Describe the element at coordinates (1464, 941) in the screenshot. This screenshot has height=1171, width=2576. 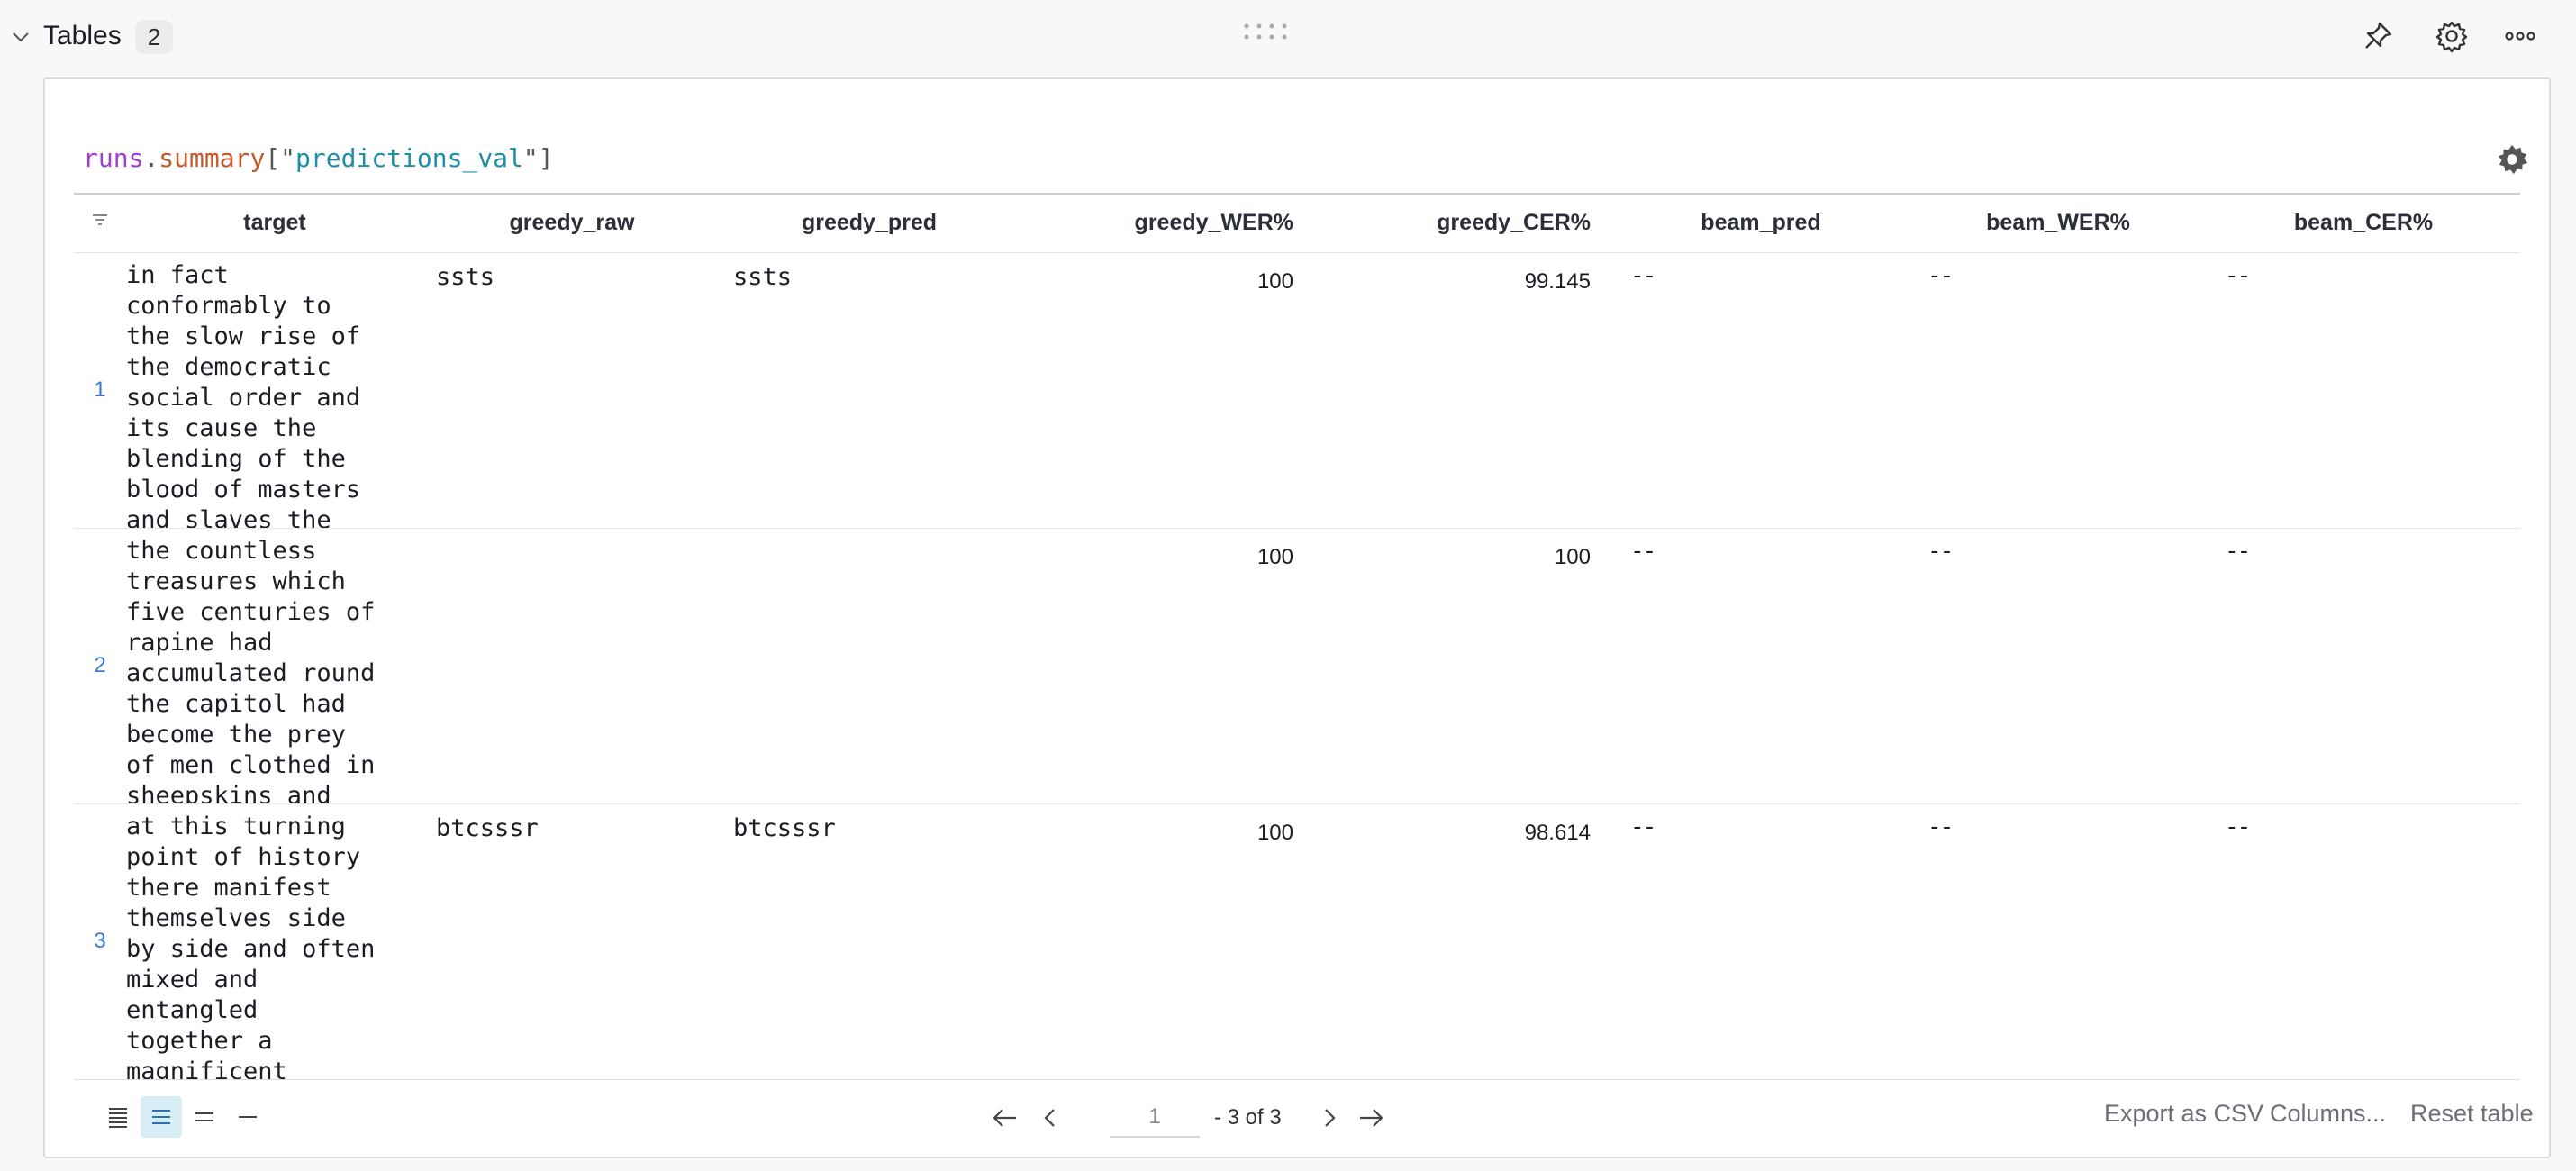
I see `cell-greedy-cer: 98.614` at that location.